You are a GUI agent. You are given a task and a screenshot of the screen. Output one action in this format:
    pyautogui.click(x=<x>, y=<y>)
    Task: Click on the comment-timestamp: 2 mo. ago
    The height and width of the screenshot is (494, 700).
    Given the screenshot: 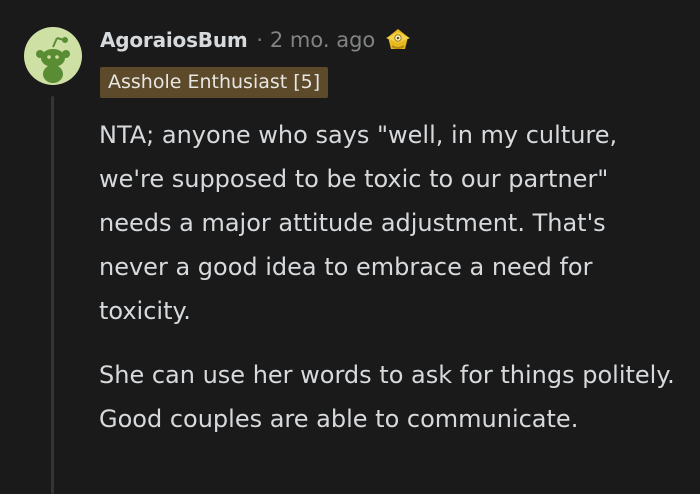 What is the action you would take?
    pyautogui.click(x=322, y=40)
    